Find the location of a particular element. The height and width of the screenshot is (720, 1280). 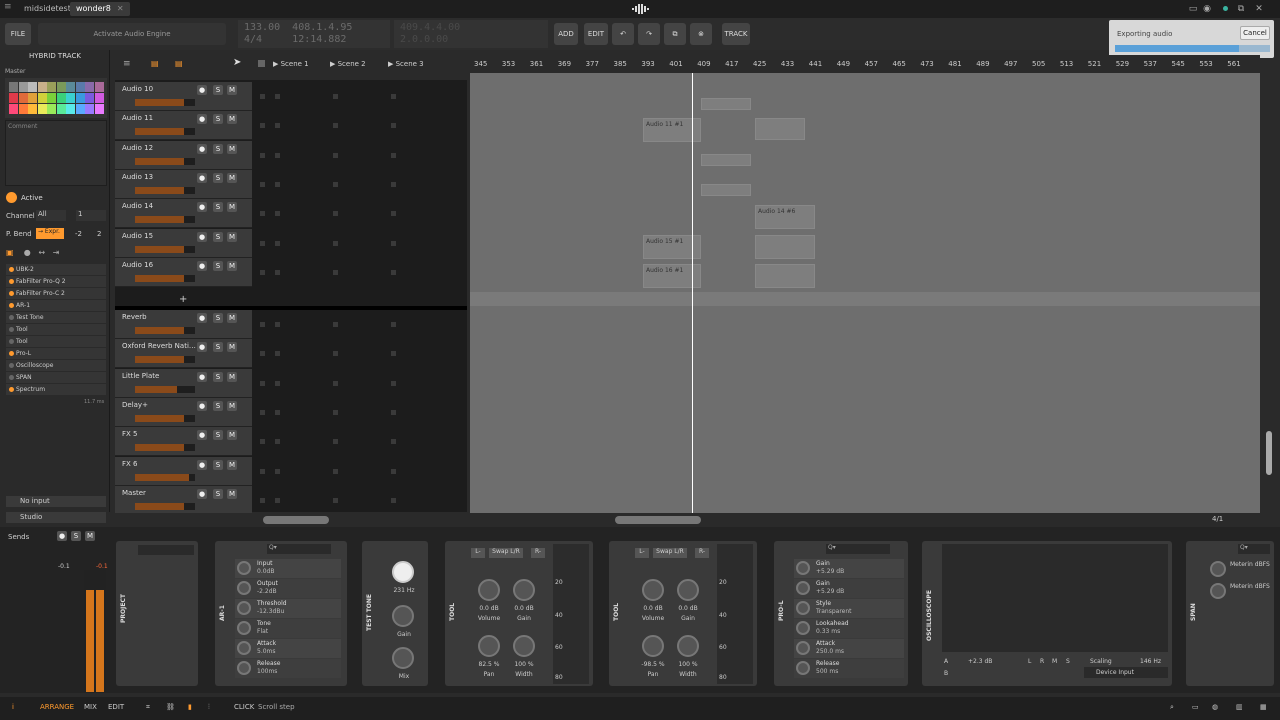

scope-a: A is located at coordinates (946, 661).